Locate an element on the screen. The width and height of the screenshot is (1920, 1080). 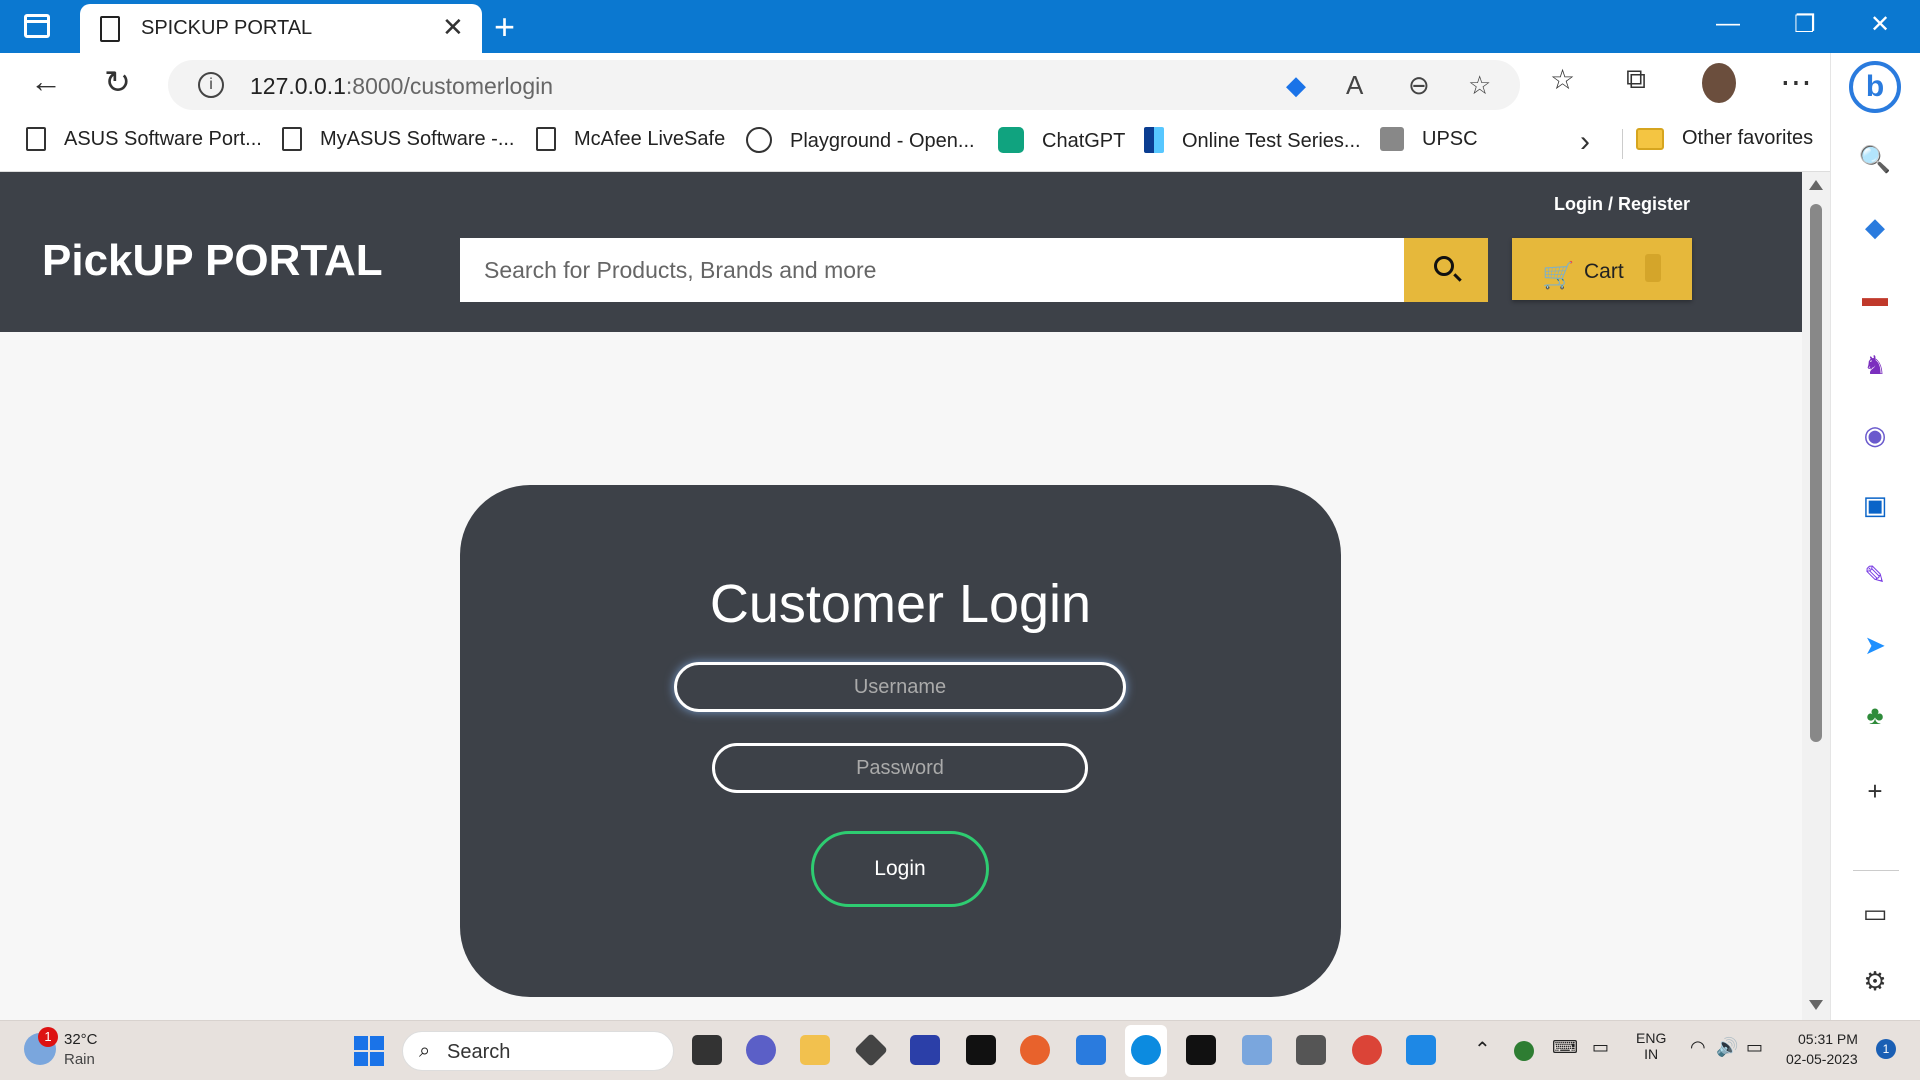
taskbar-search: ⌕ Search is located at coordinates (538, 1051).